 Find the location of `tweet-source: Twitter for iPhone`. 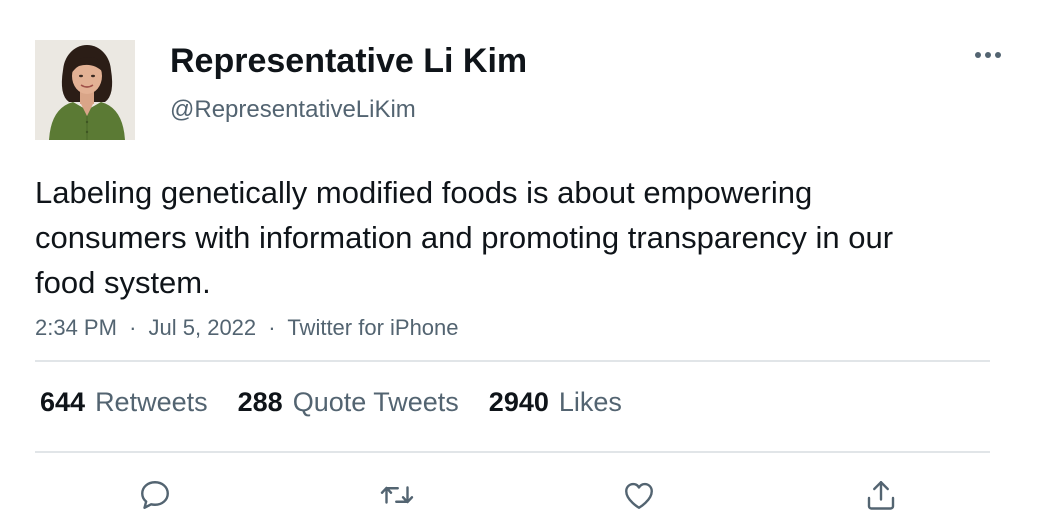

tweet-source: Twitter for iPhone is located at coordinates (372, 327).